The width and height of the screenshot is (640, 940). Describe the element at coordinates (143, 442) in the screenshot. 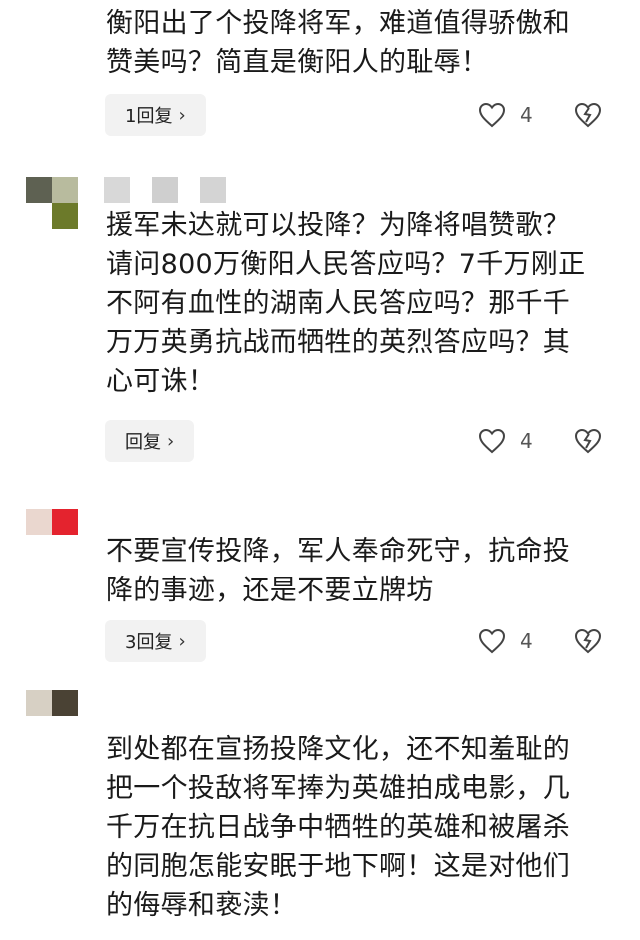

I see `reply-label: 回复` at that location.